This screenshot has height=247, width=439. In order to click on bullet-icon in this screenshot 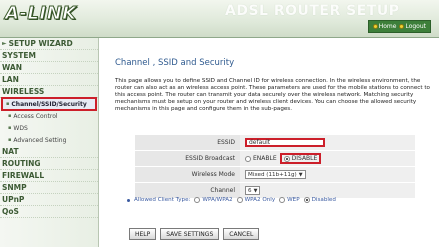, I will do `click(128, 200)`.